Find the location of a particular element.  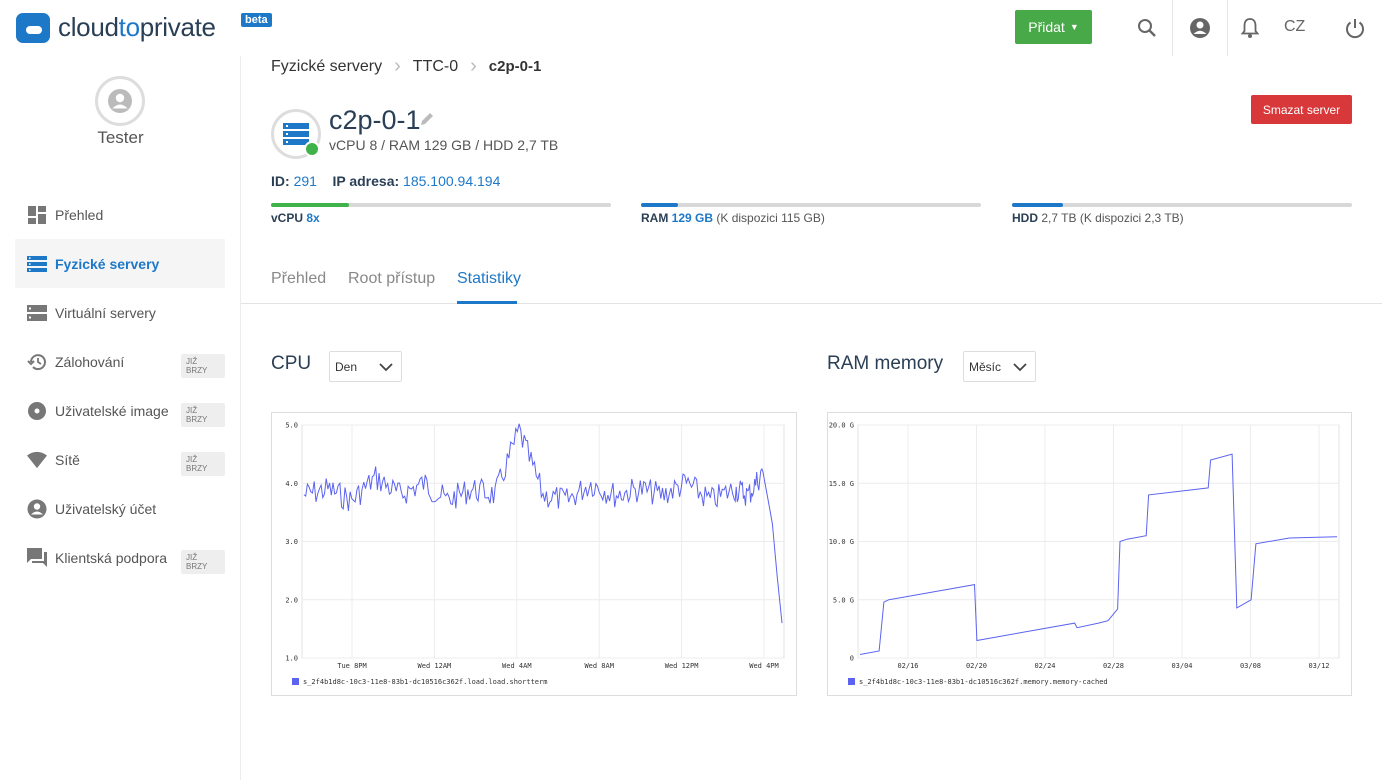

sidebar-item-fyzicke-servery: Fyzické servery is located at coordinates (120, 263).